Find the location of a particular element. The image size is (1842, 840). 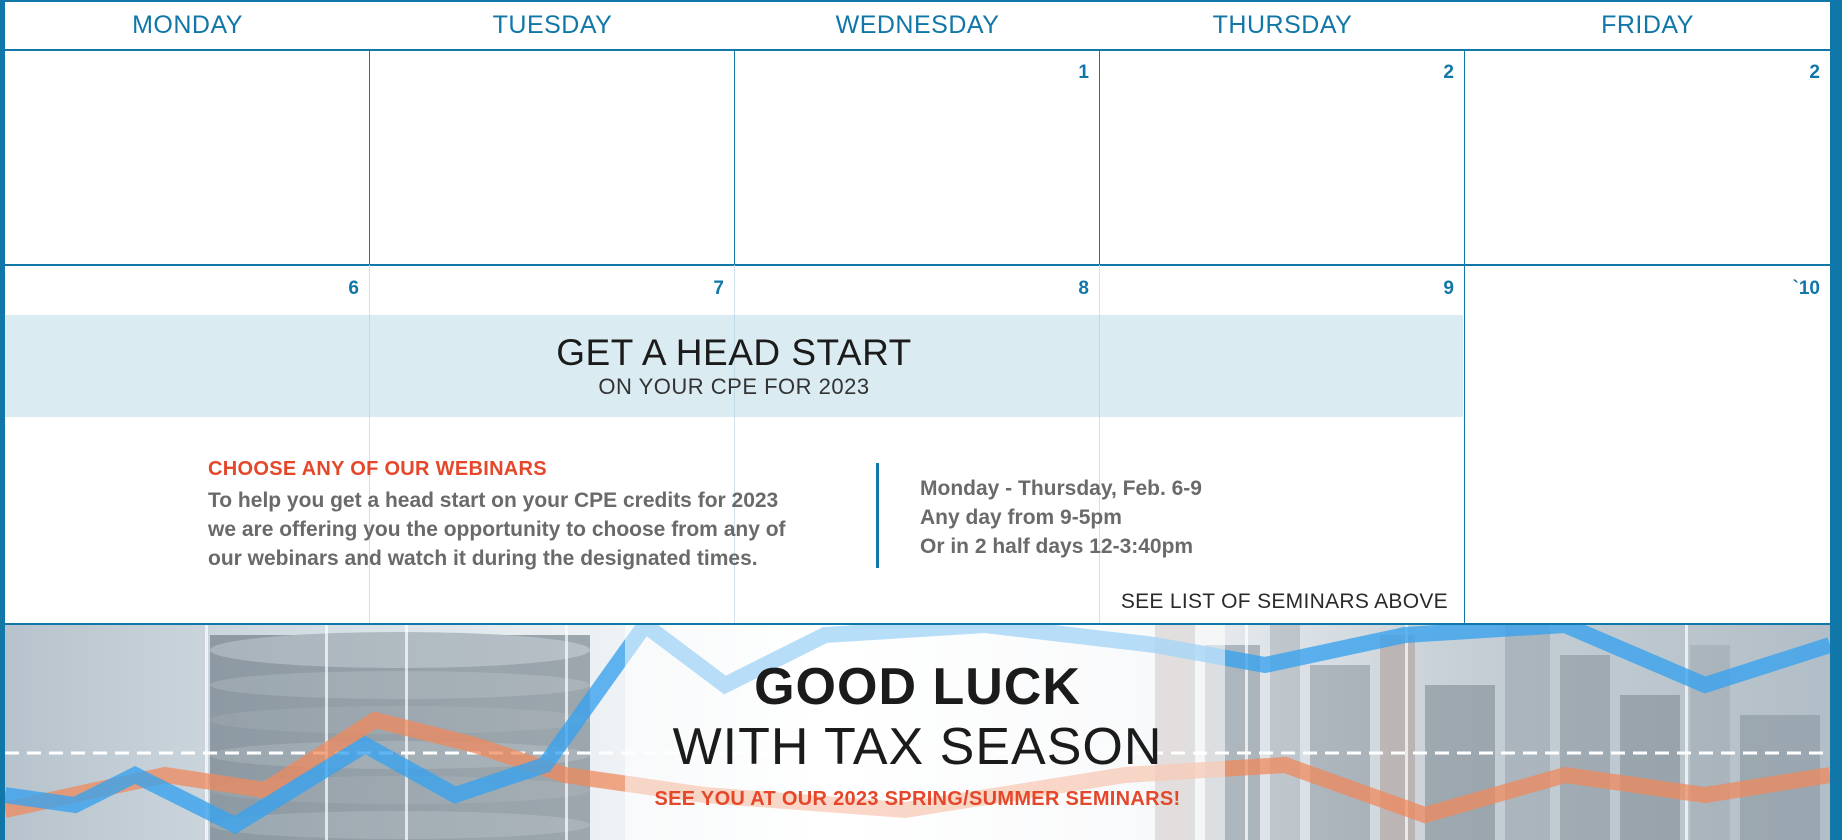

schedule-line: Any day from 9-5pm is located at coordinates (1021, 517).